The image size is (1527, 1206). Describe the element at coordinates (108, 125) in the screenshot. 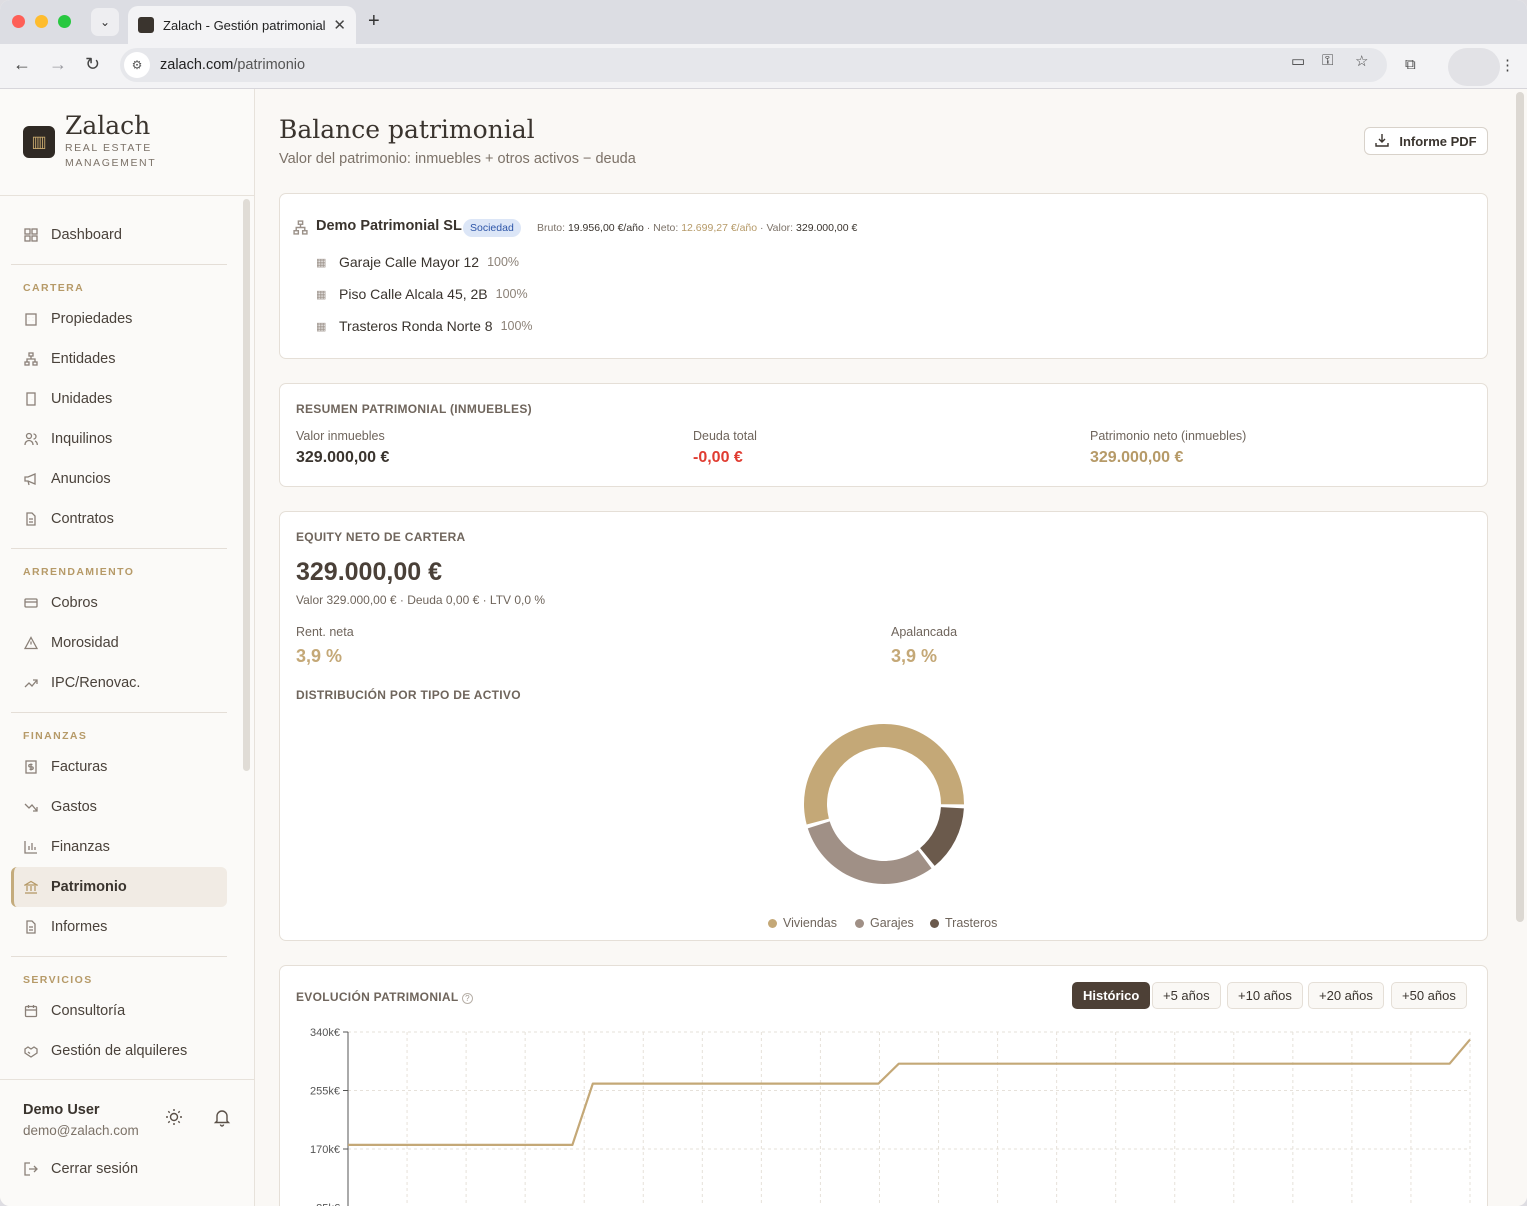

I see `brand-name: Zalach` at that location.